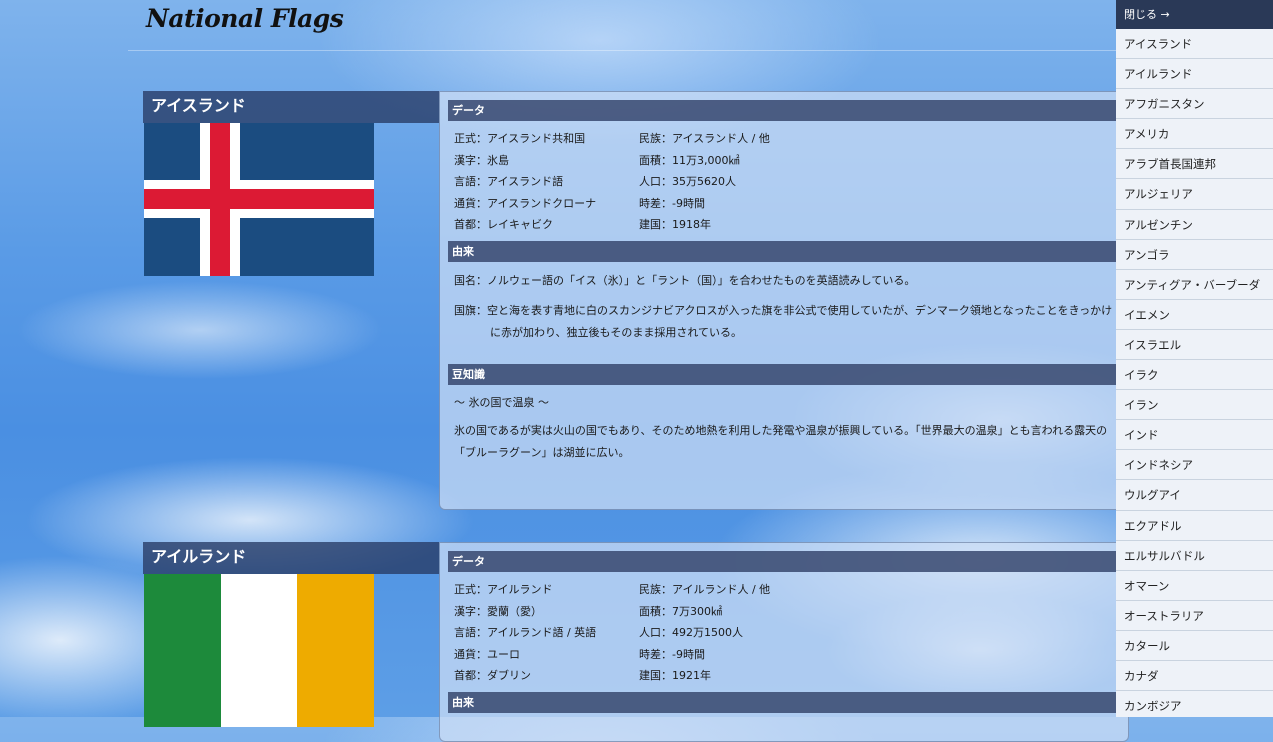 Image resolution: width=1273 pixels, height=742 pixels. I want to click on sidebar-item-qatar: カタール, so click(1194, 645).